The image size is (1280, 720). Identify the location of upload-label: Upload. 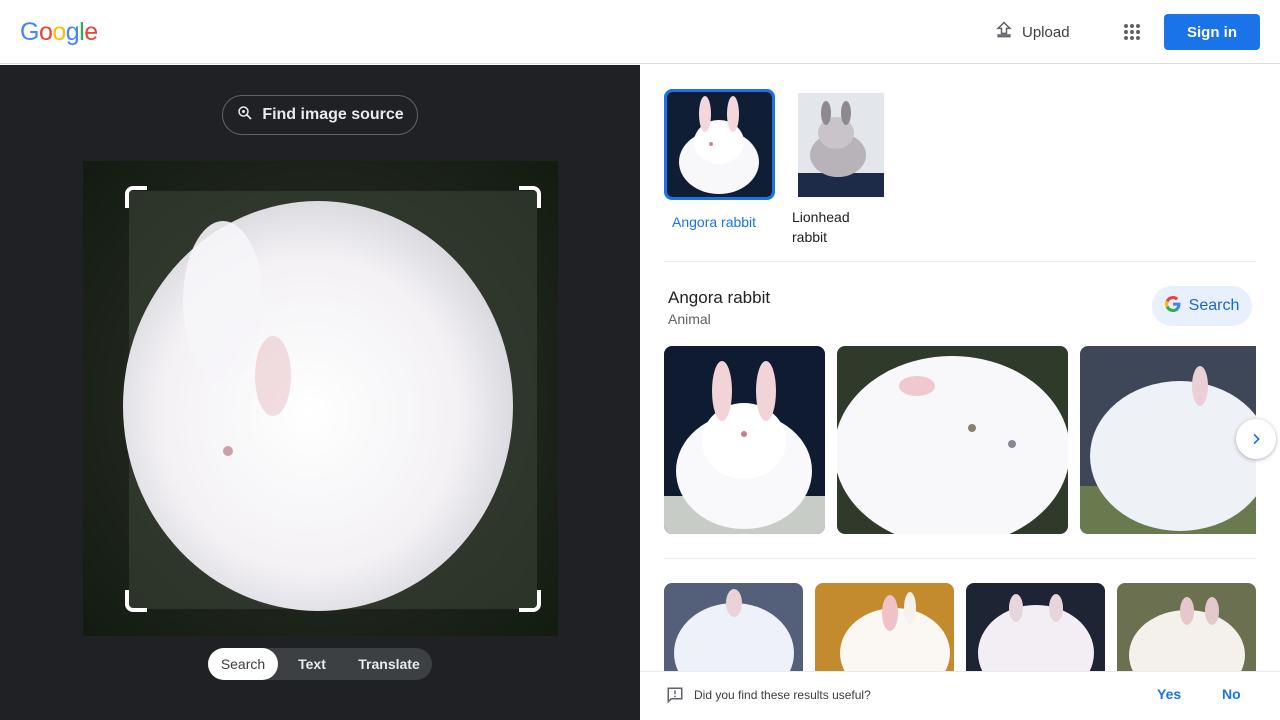
(1046, 32).